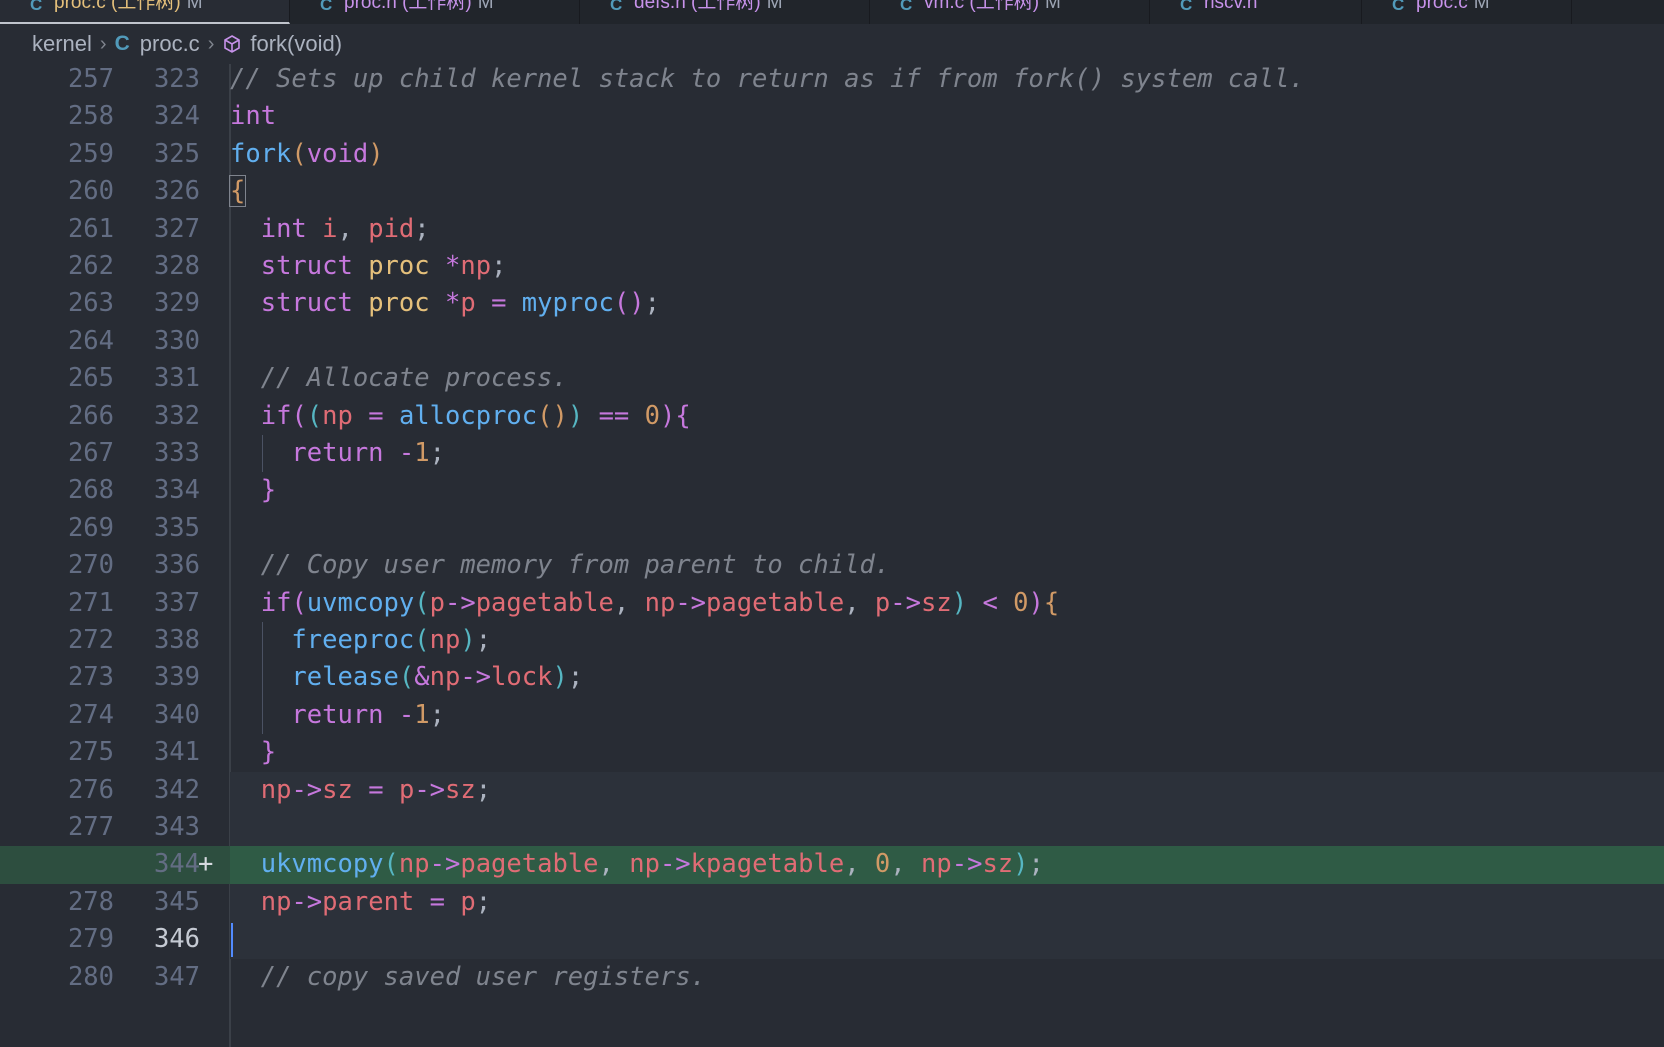 This screenshot has width=1664, height=1047. I want to click on original-line-number: 261, so click(90, 228).